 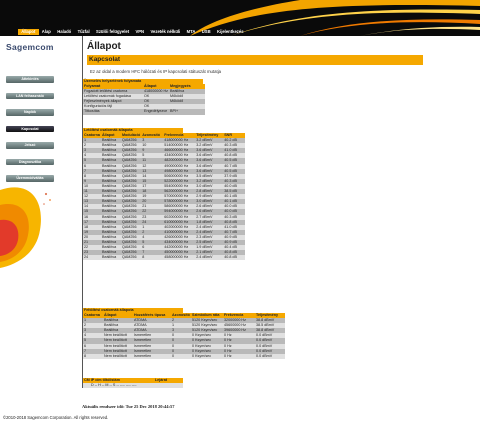 I want to click on table-cell: Titkosítás, so click(x=113, y=112).